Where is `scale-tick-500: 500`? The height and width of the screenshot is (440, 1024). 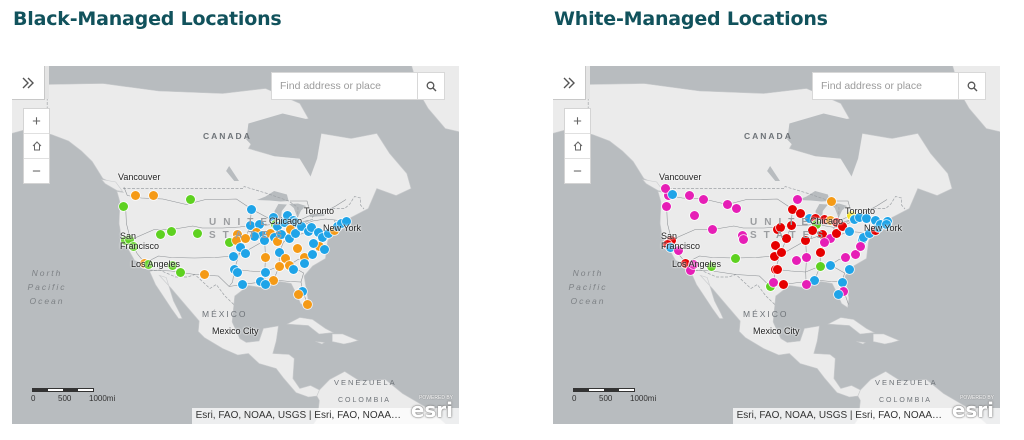 scale-tick-500: 500 is located at coordinates (606, 398).